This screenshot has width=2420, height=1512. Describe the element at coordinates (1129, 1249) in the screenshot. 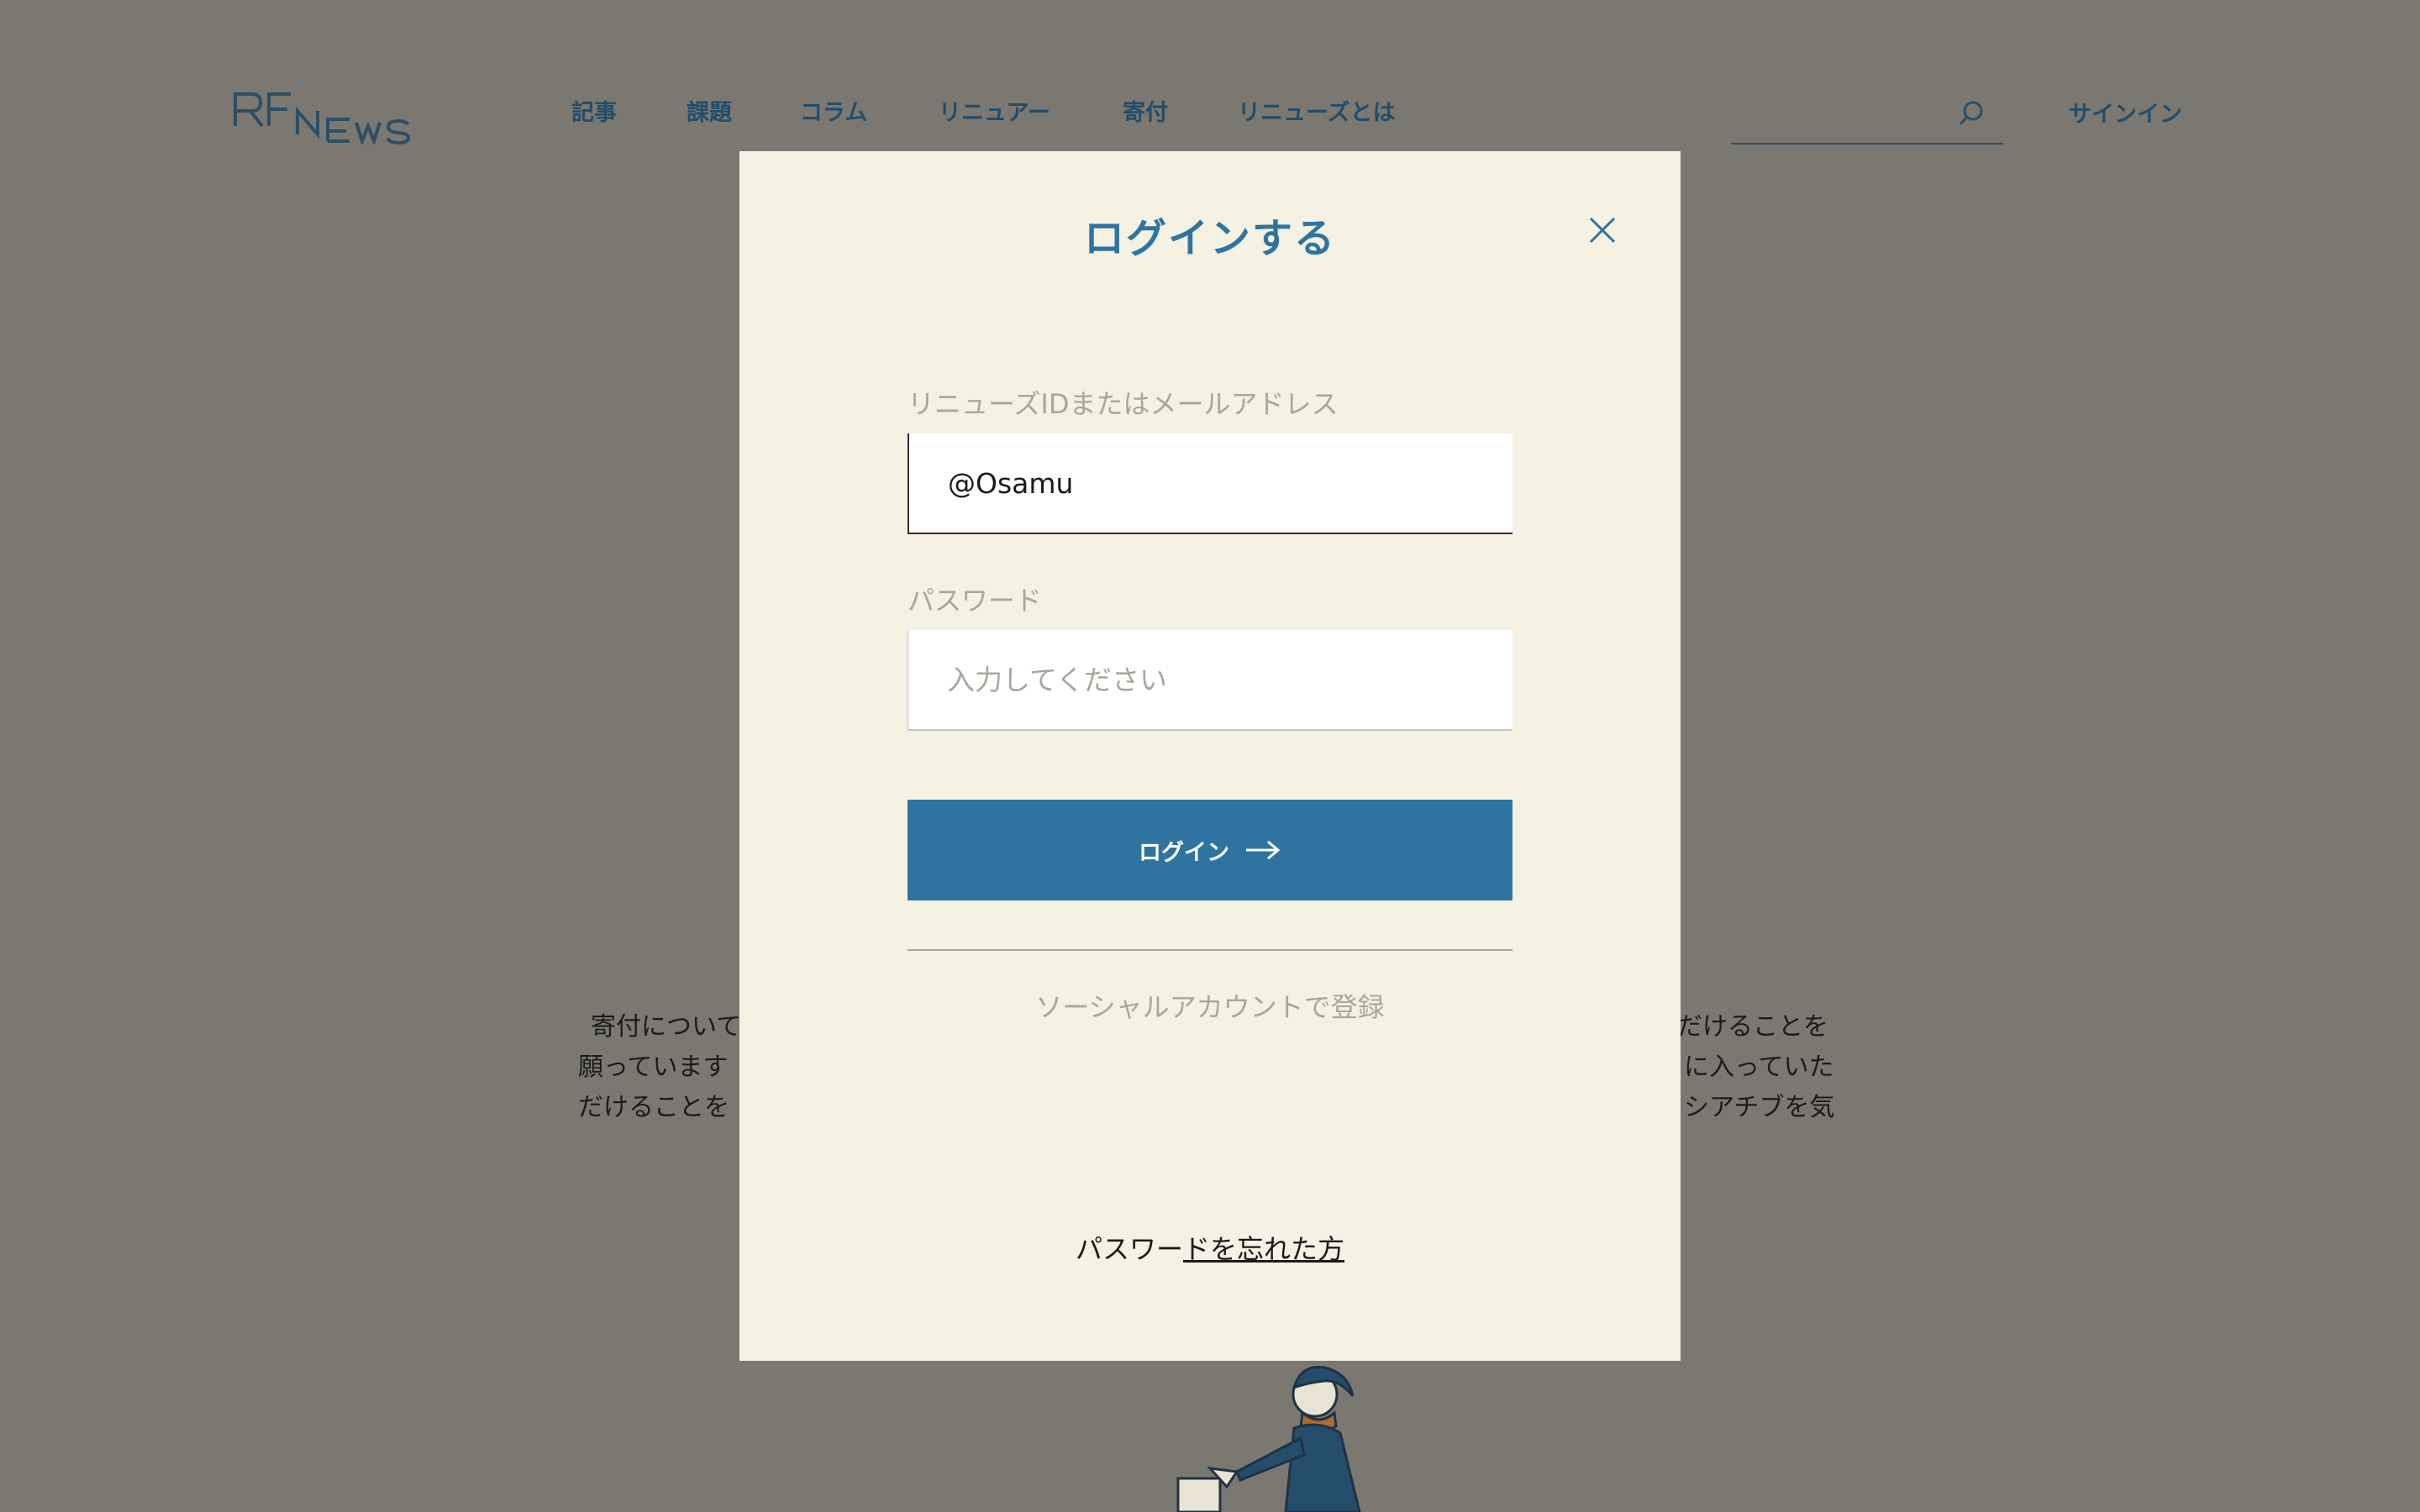

I see `forgot-password-prefix: パスワー` at that location.